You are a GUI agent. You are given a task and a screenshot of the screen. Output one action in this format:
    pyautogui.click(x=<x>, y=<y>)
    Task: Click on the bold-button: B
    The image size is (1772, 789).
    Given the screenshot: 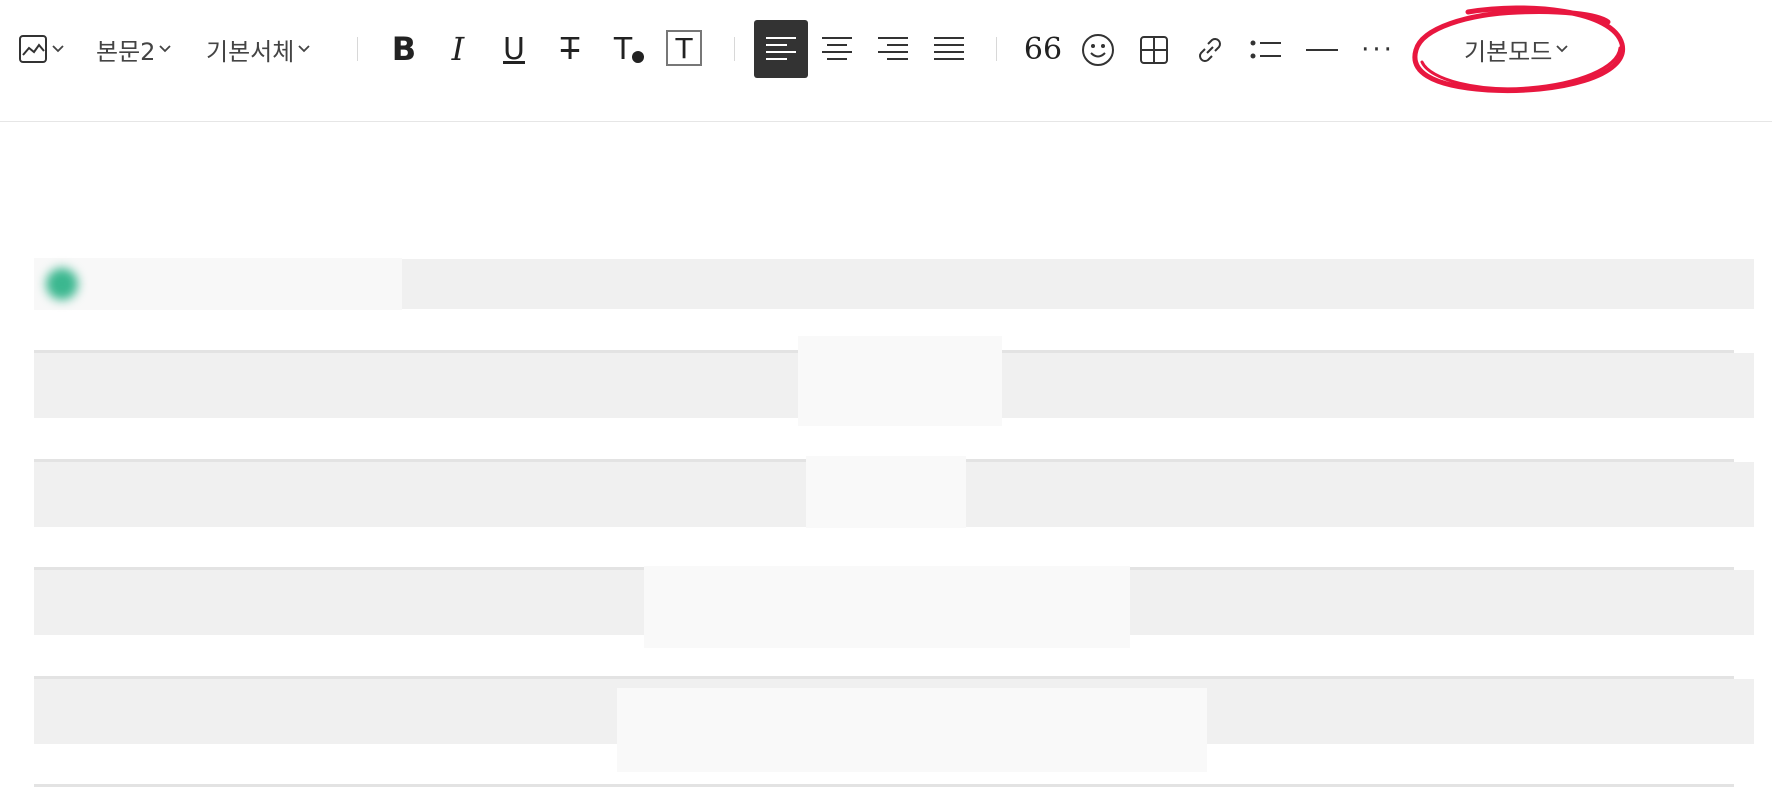 What is the action you would take?
    pyautogui.click(x=404, y=49)
    